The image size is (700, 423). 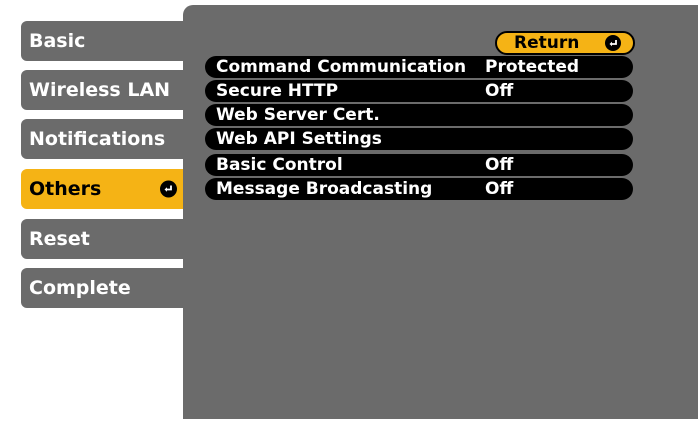 What do you see at coordinates (419, 139) in the screenshot?
I see `setting-row-web-api-settings: Web API Settings` at bounding box center [419, 139].